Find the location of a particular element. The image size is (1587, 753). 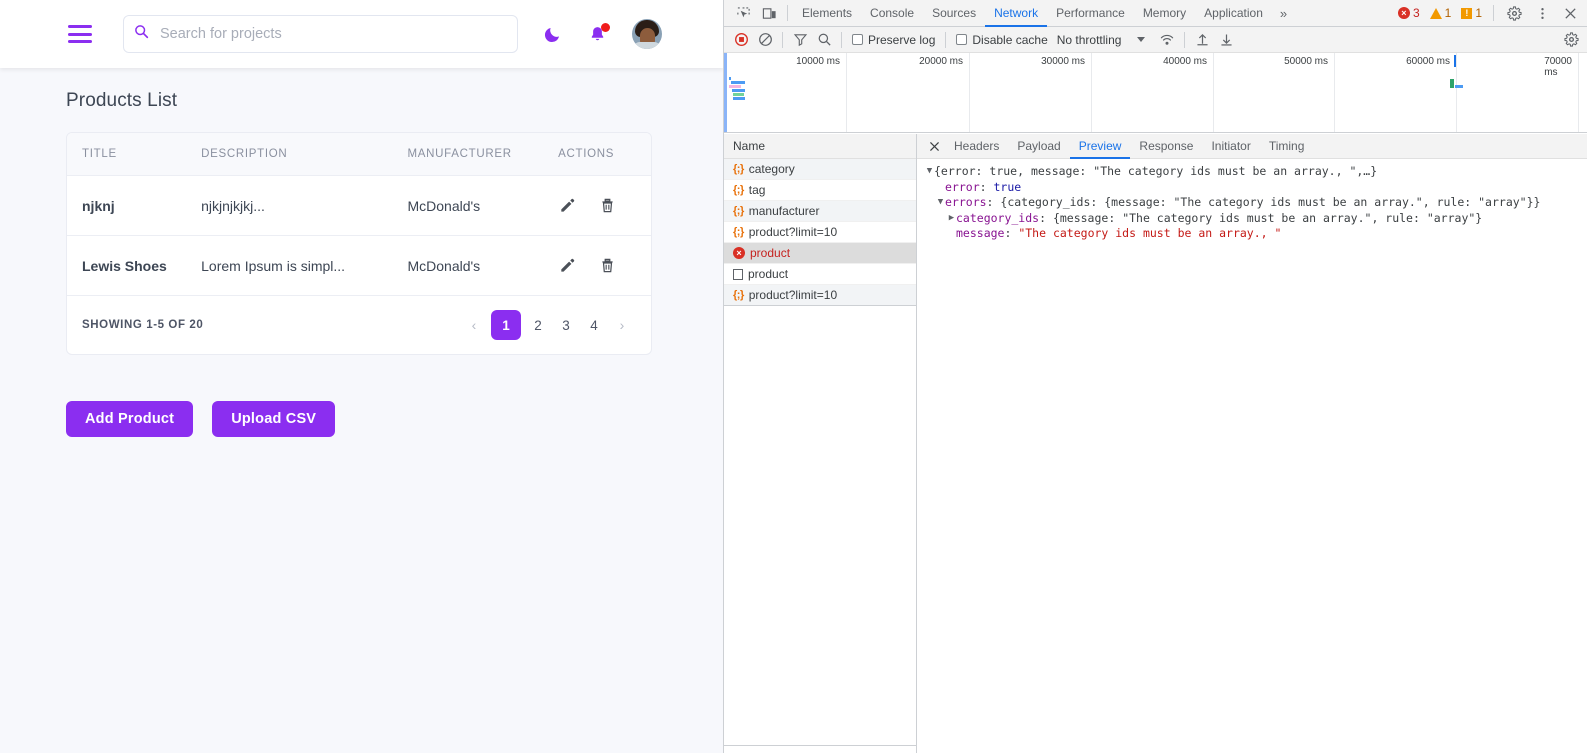

preserve-log-checkbox: Preserve log is located at coordinates (893, 40).